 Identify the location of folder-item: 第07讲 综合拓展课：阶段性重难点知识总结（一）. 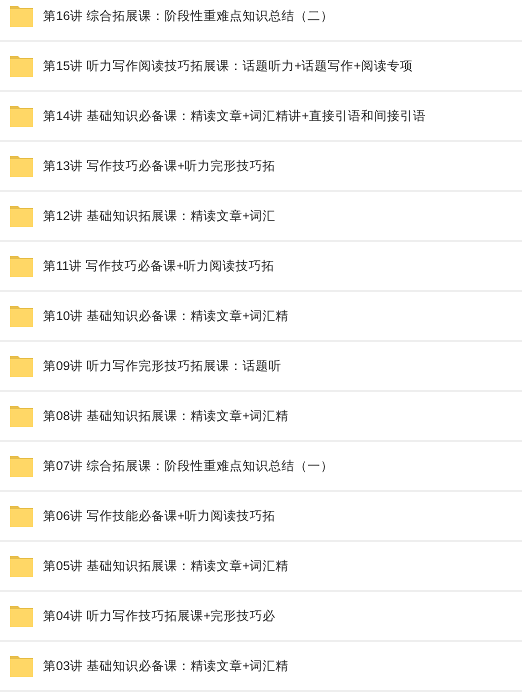
(261, 467).